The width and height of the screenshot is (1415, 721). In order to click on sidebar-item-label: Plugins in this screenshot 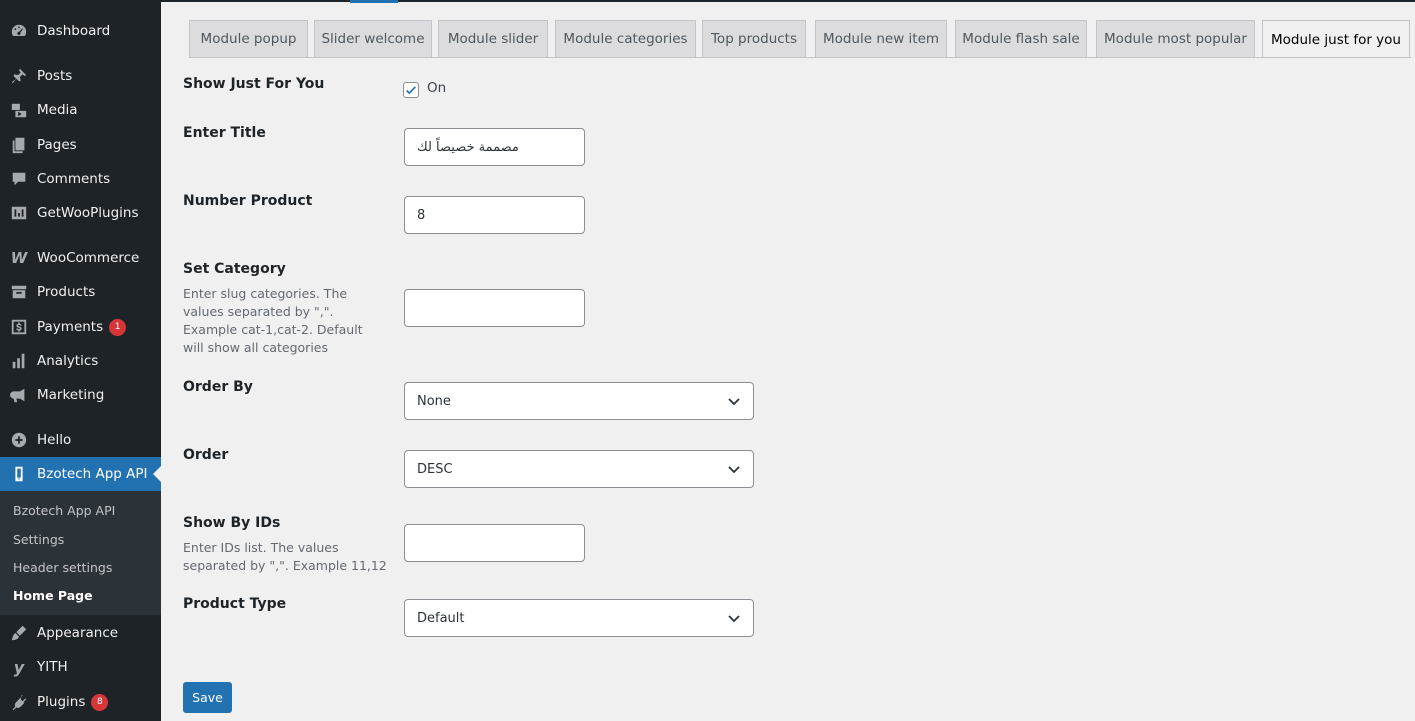, I will do `click(61, 702)`.